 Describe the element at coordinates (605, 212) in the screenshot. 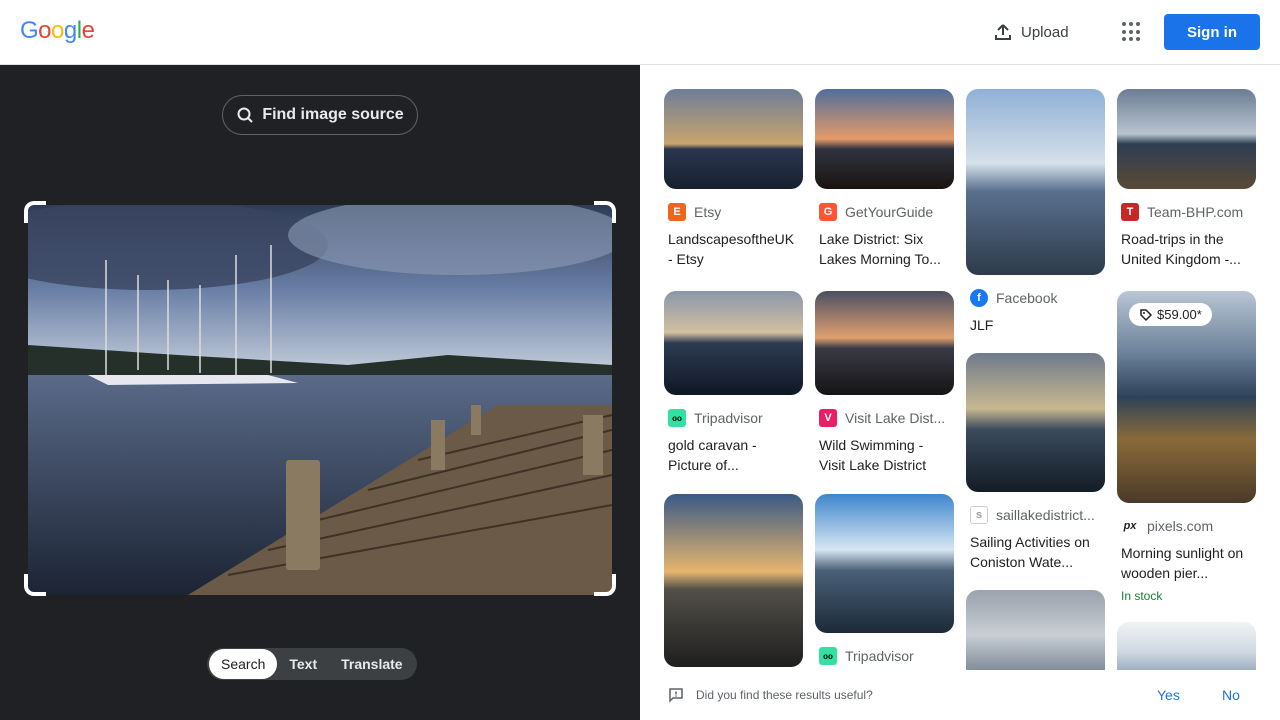

I see `crop-handle-top-right` at that location.